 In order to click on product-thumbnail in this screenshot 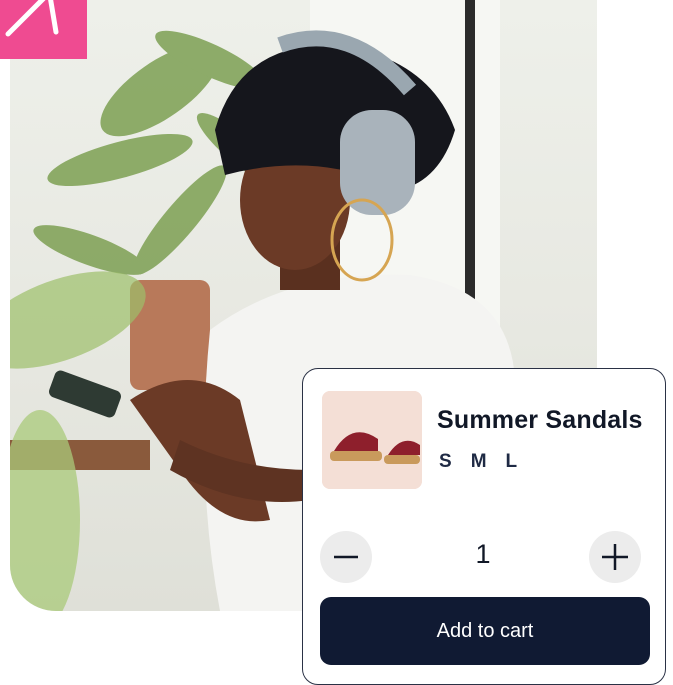, I will do `click(372, 440)`.